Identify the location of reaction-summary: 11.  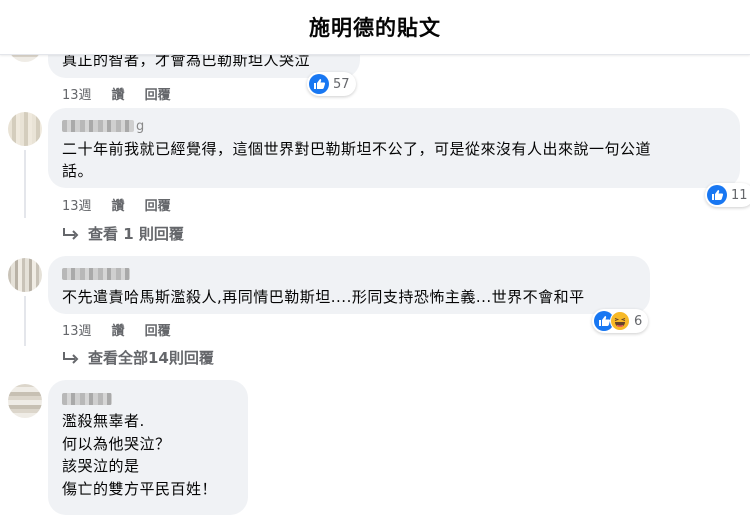
(727, 195).